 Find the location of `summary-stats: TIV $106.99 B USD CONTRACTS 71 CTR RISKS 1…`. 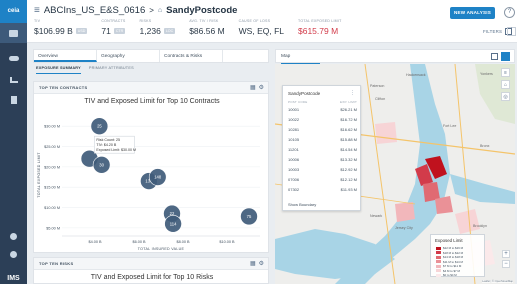

summary-stats: TIV $106.99 B USD CONTRACTS 71 CTR RISKS 1… is located at coordinates (187, 27).